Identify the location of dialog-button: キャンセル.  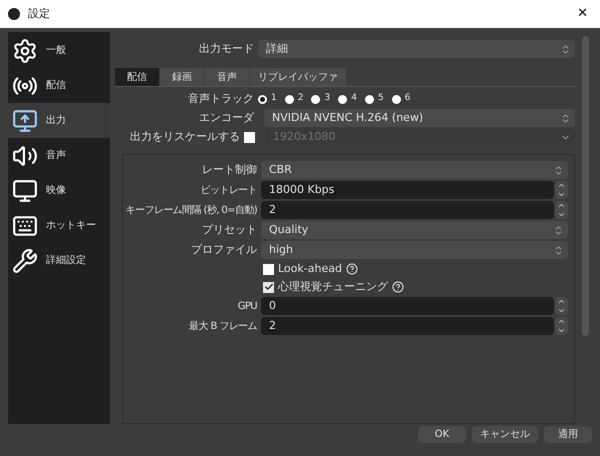
(505, 434).